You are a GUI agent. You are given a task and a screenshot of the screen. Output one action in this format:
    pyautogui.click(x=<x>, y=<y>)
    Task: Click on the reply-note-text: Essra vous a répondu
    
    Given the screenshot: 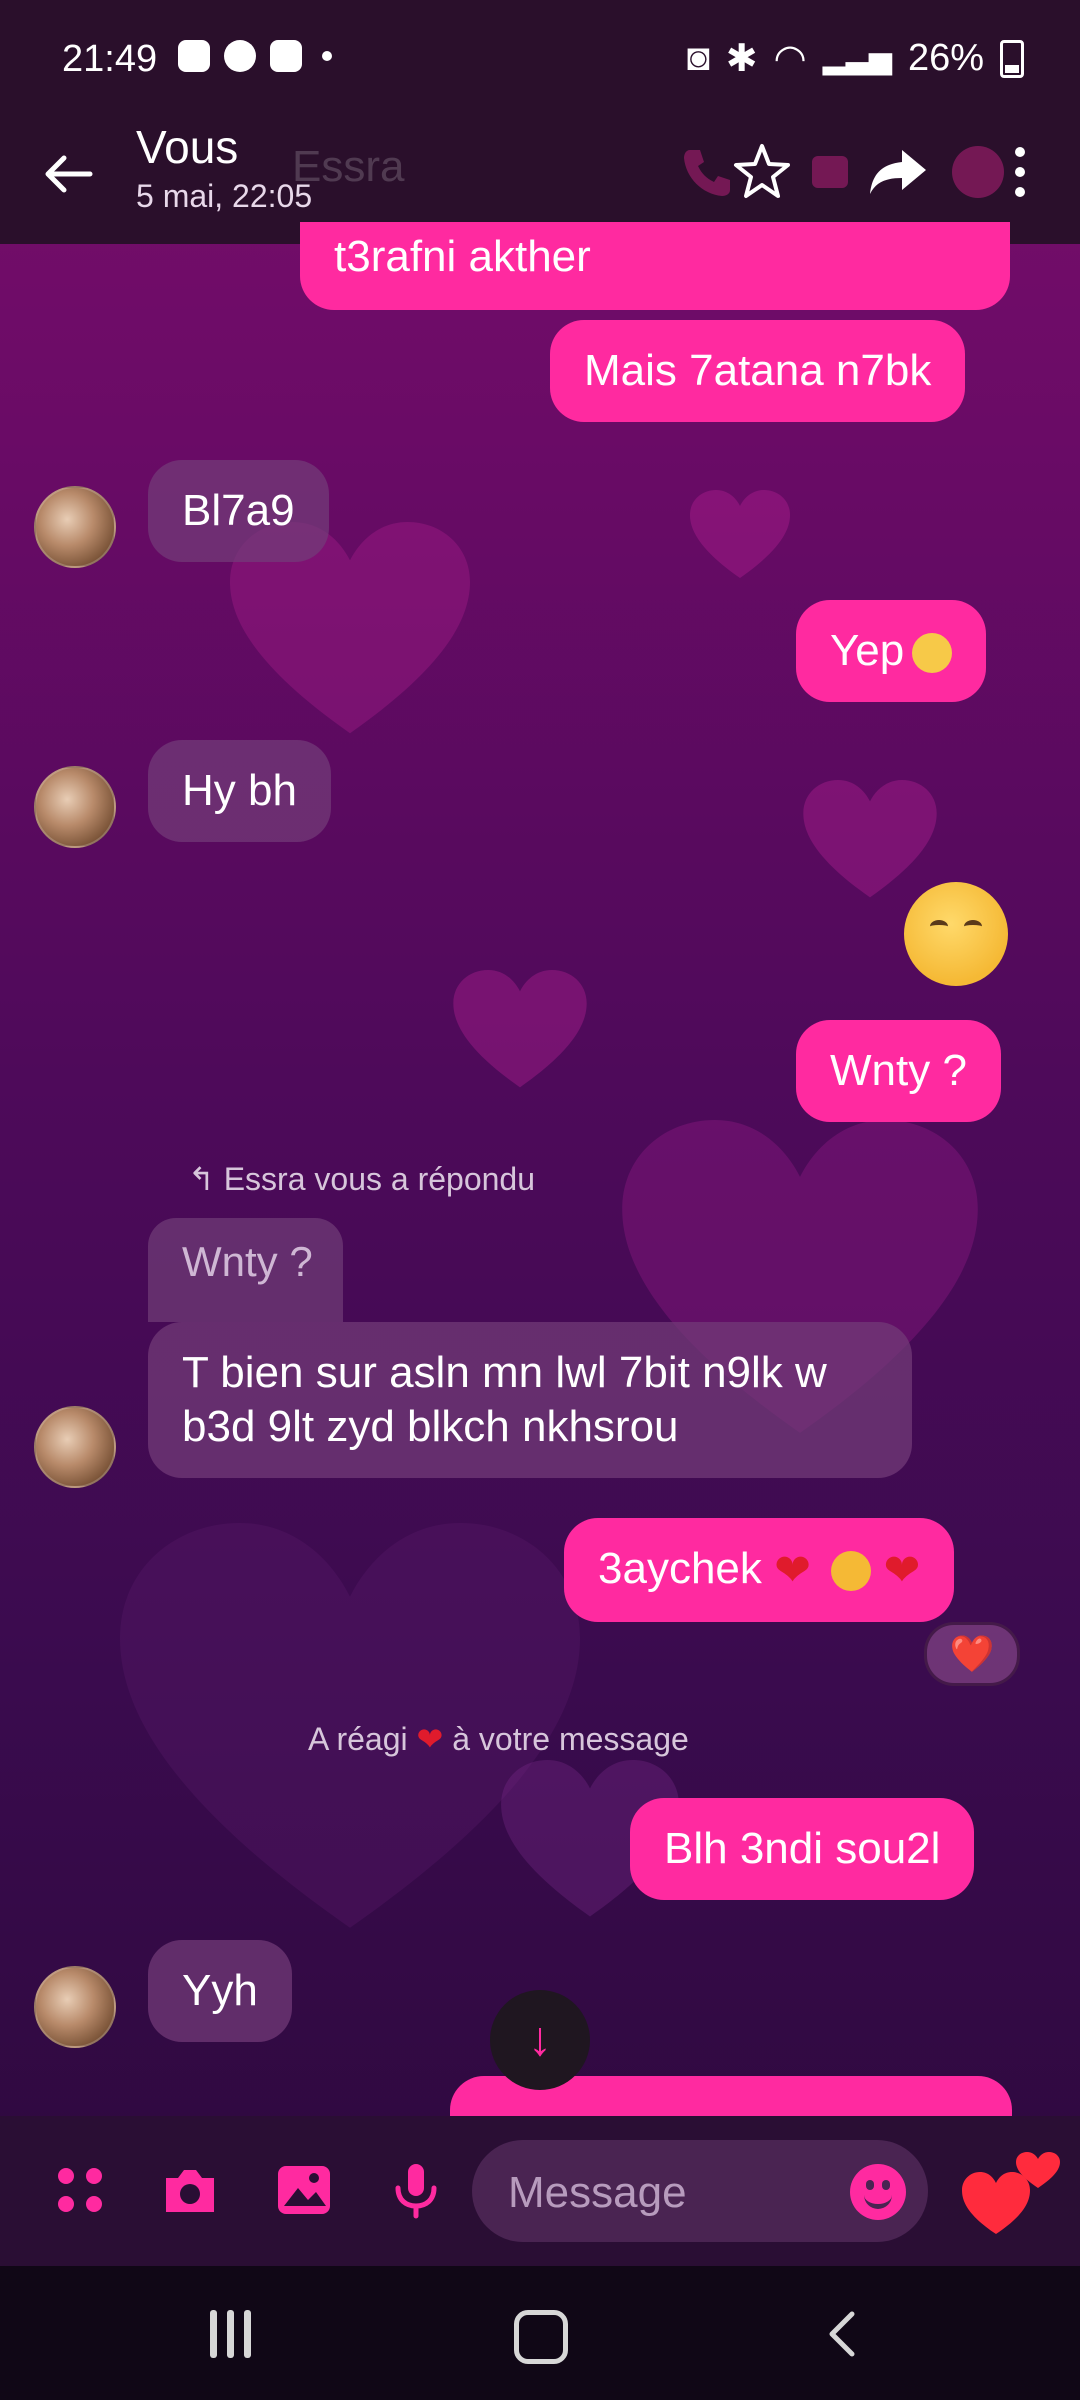 What is the action you would take?
    pyautogui.click(x=379, y=1179)
    